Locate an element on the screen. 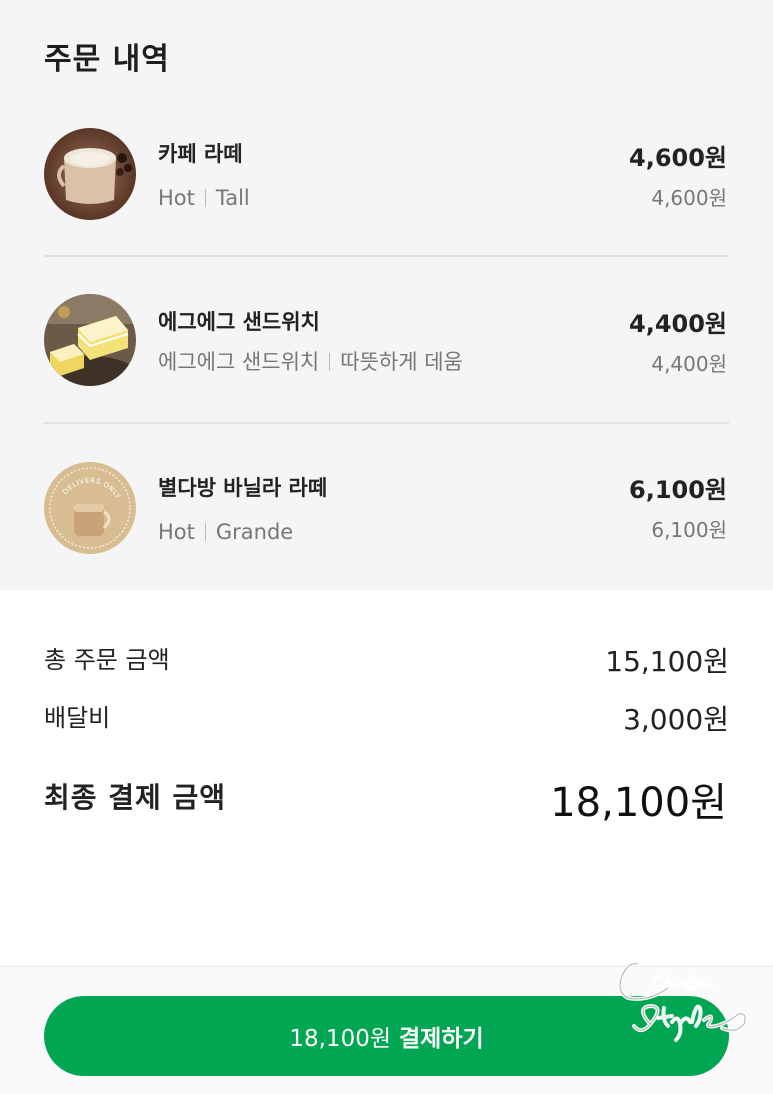  vanilla-latte-image: DELIVERS ONLY is located at coordinates (90, 508).